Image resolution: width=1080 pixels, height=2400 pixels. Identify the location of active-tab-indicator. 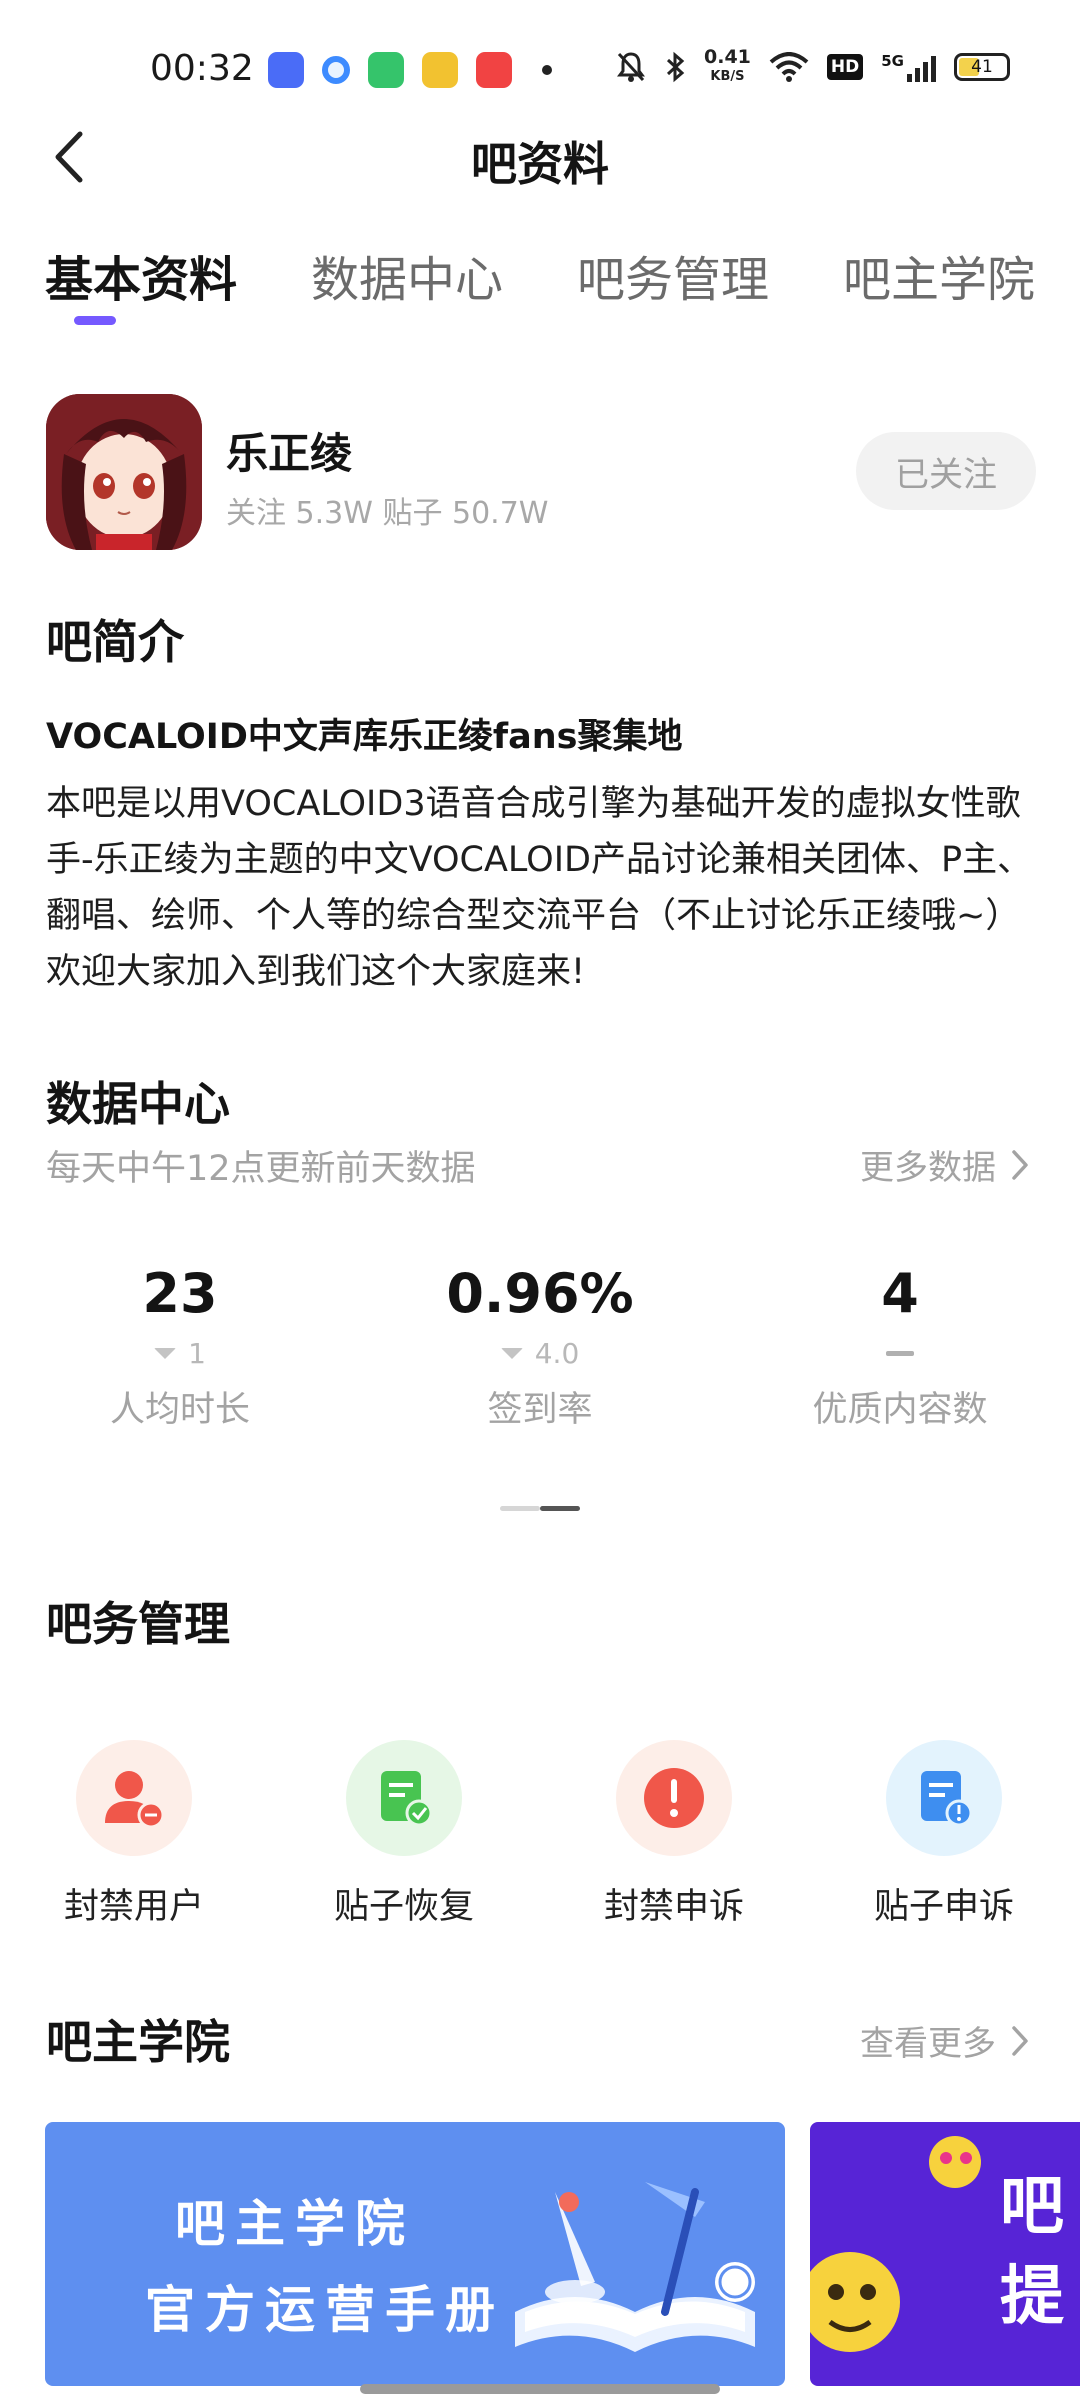
(95, 320).